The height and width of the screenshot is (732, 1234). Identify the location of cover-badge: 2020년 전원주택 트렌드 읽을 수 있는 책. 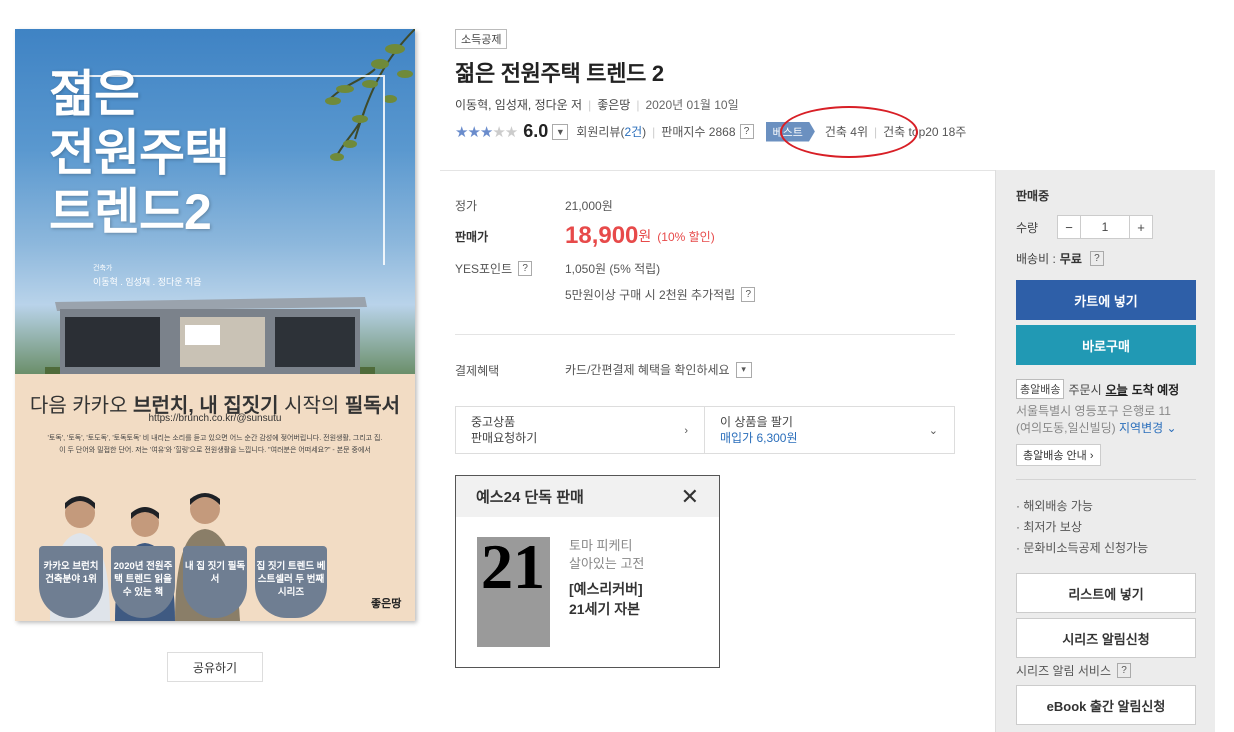
(143, 582).